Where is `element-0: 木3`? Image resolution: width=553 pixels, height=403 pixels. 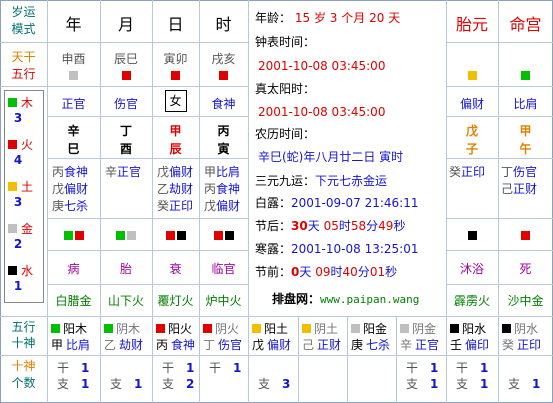
element-0: 木3 is located at coordinates (25, 114).